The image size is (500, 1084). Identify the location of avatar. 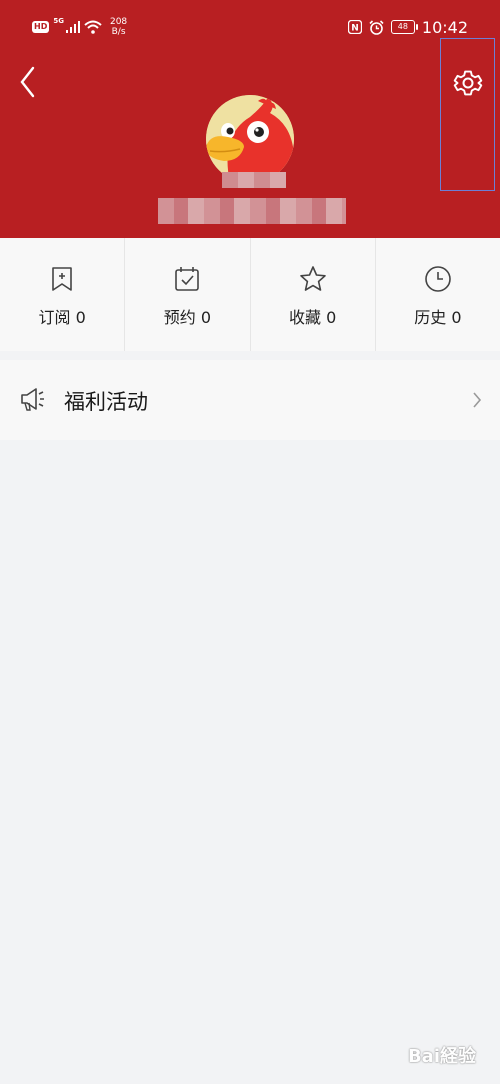
(250, 139).